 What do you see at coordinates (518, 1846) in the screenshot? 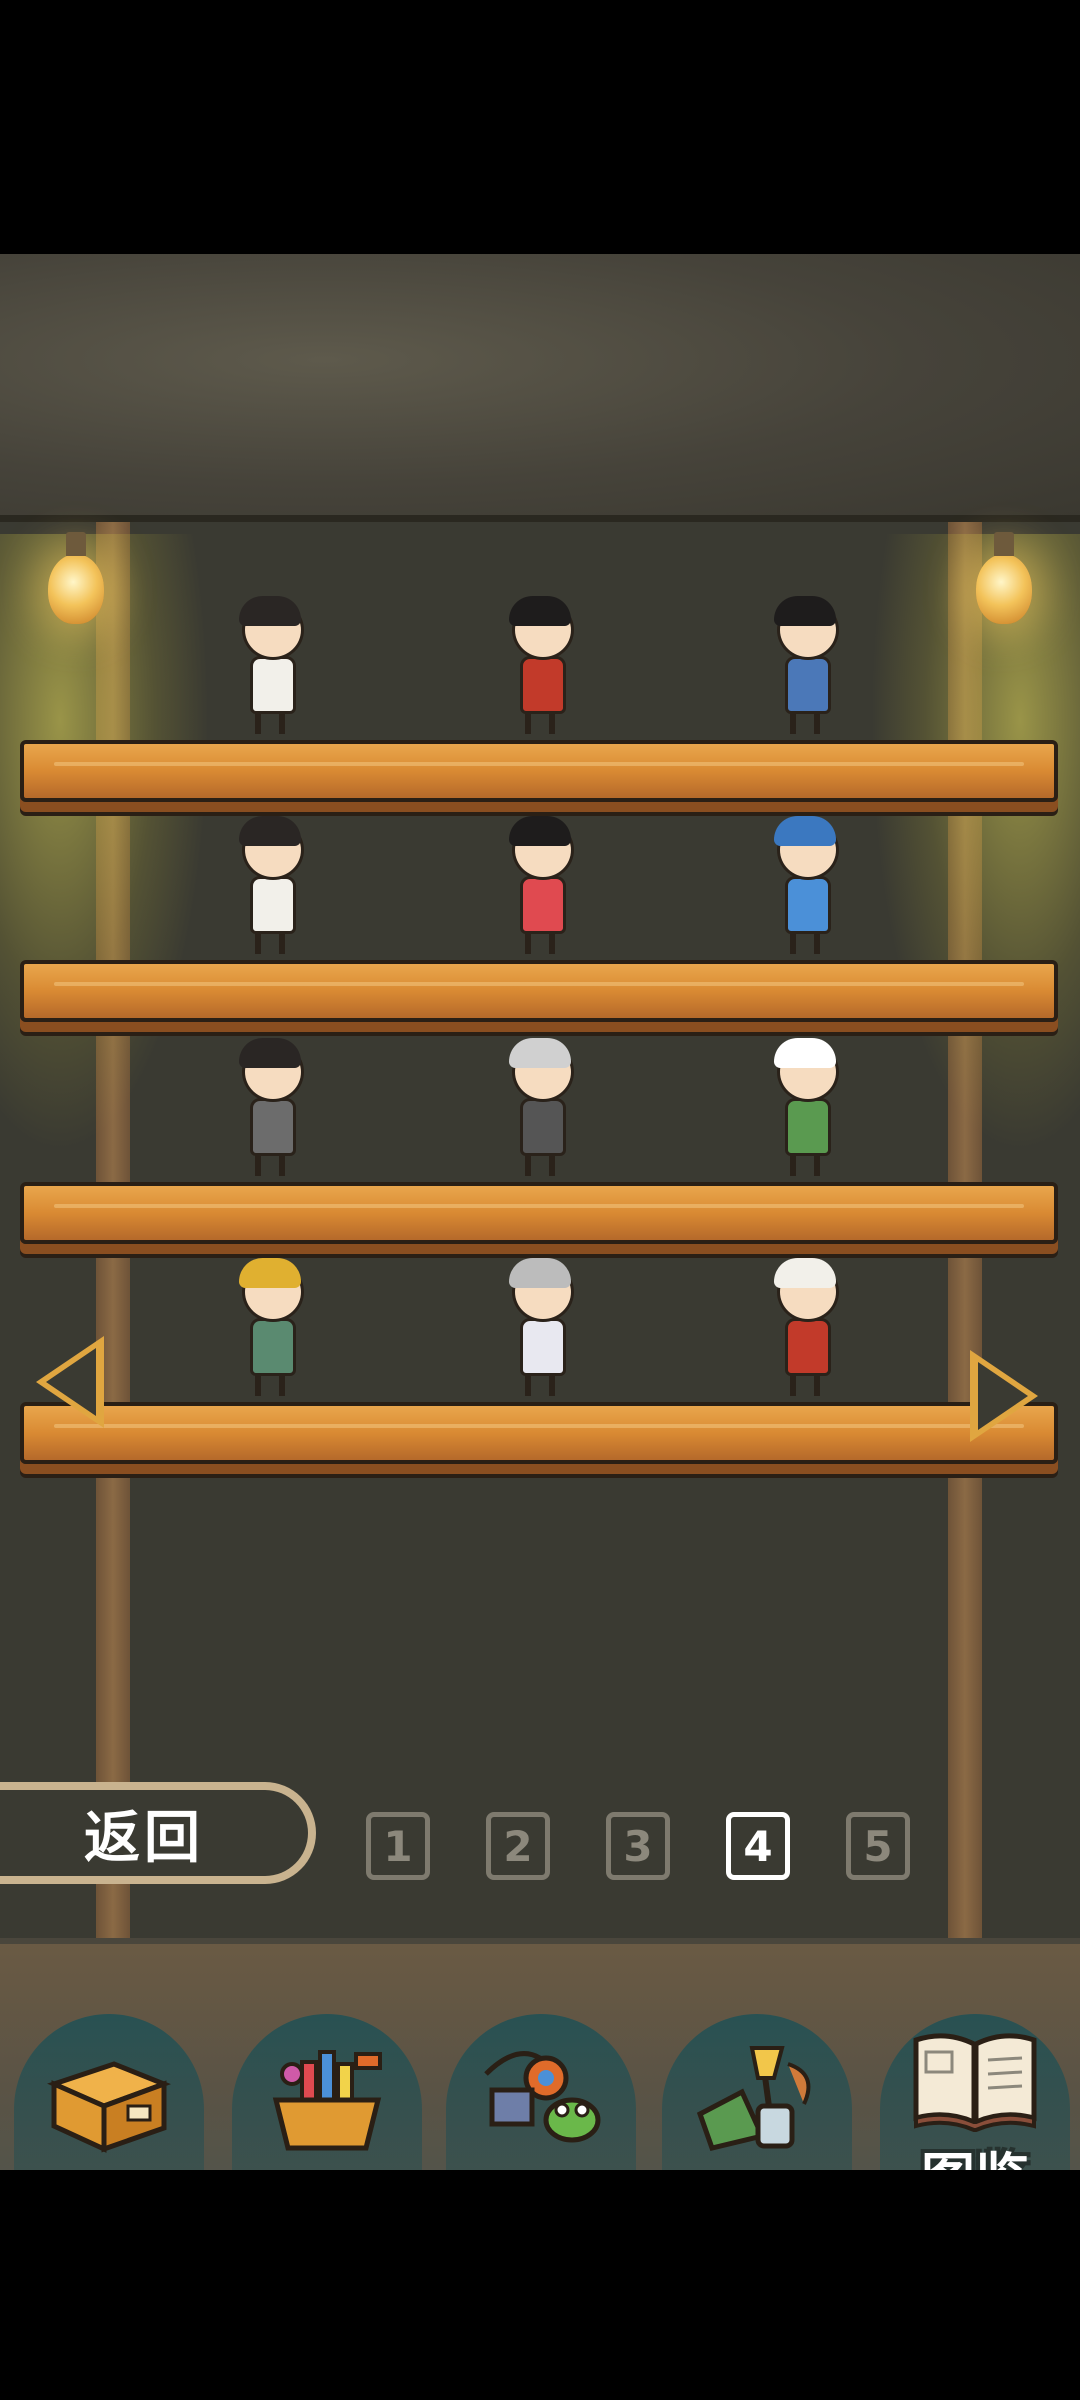
I see `page-button-2: 2` at bounding box center [518, 1846].